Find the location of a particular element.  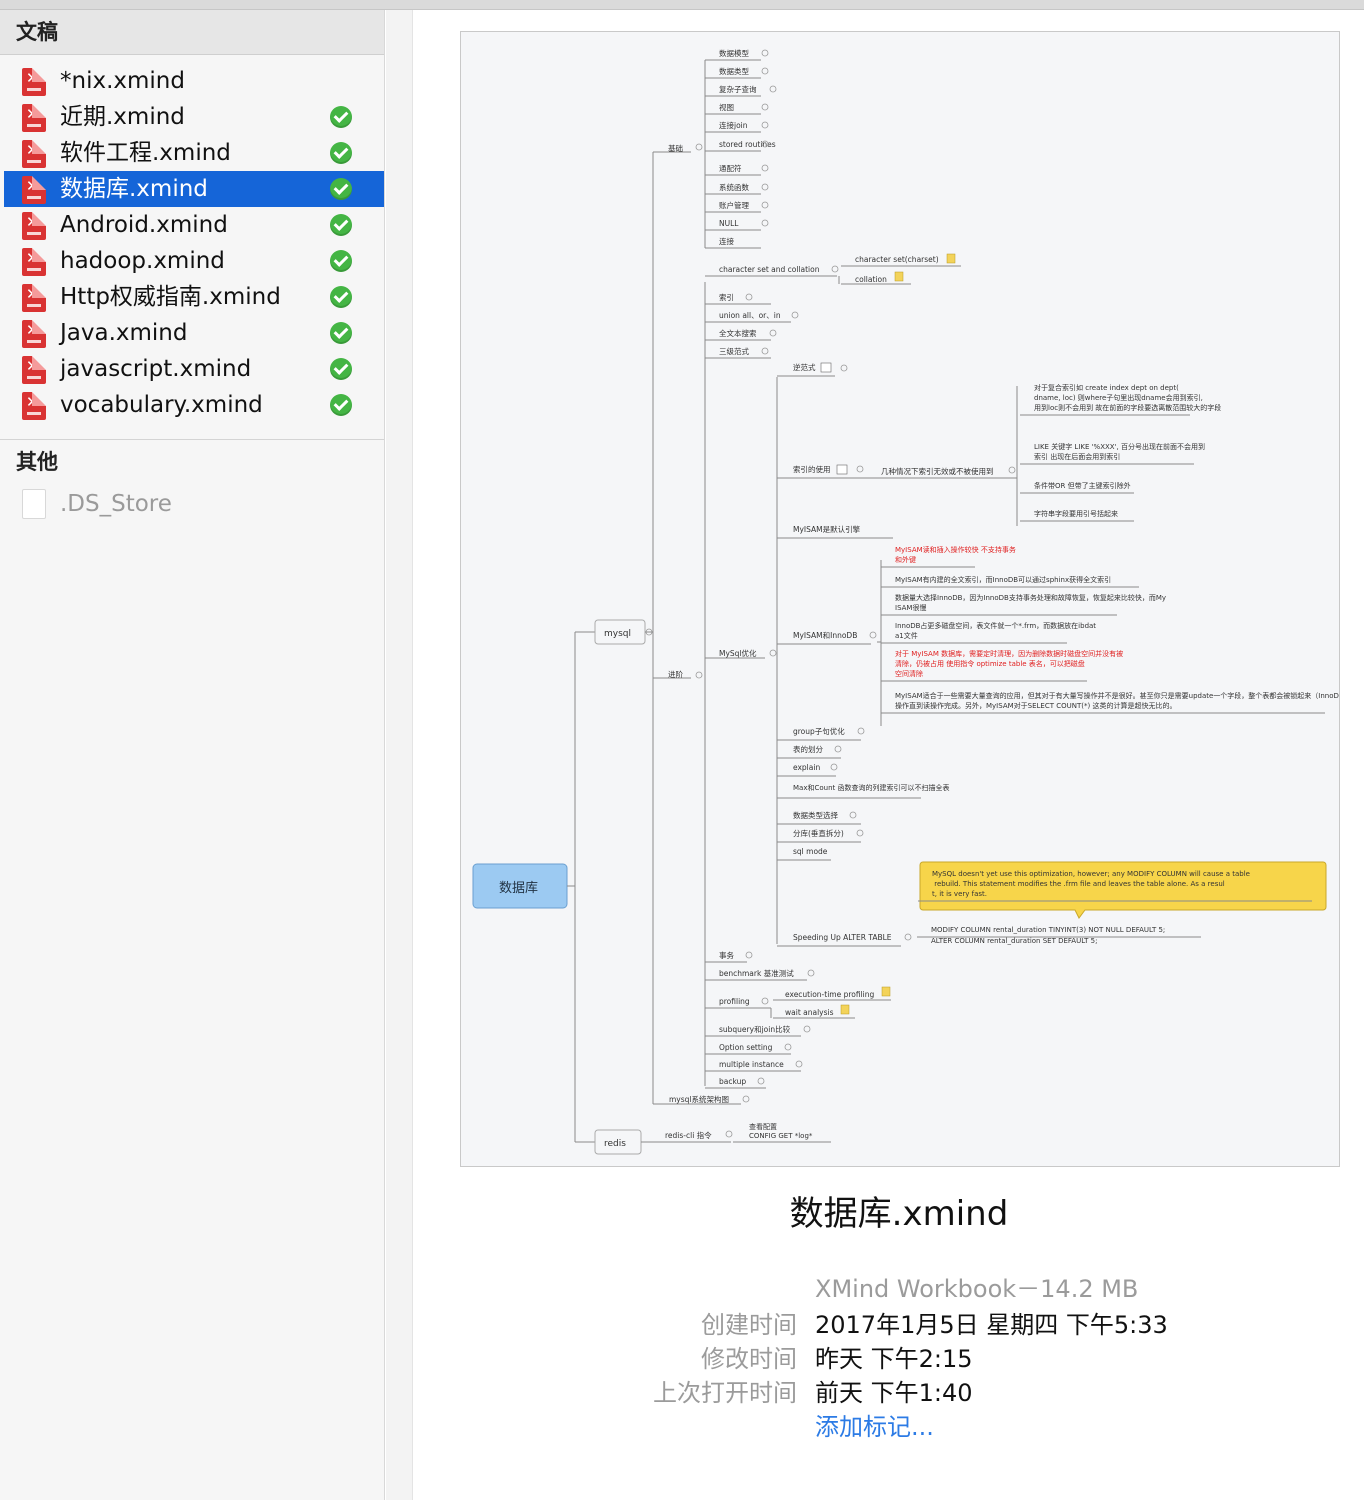

mindmap-topic: 表的划分 is located at coordinates (808, 749).